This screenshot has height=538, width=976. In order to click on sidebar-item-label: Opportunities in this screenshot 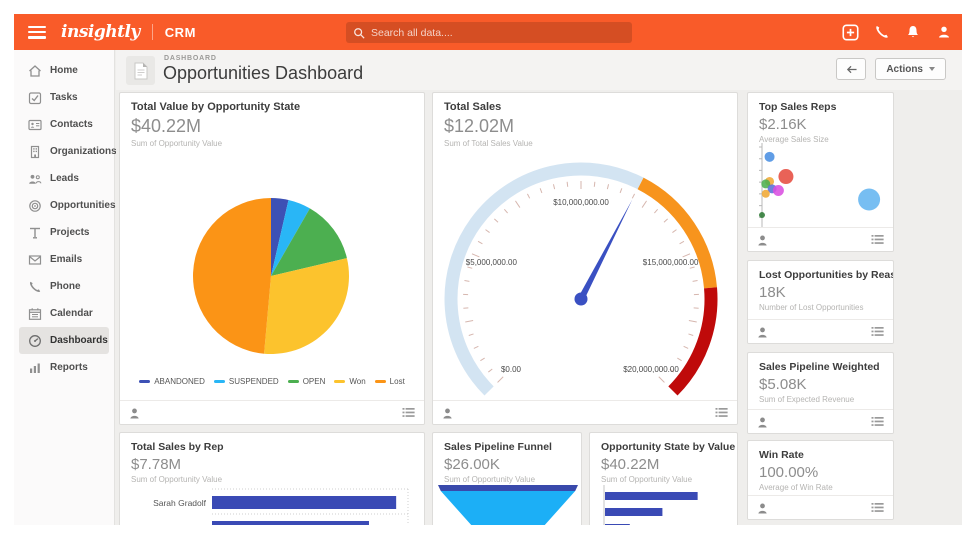, I will do `click(83, 205)`.